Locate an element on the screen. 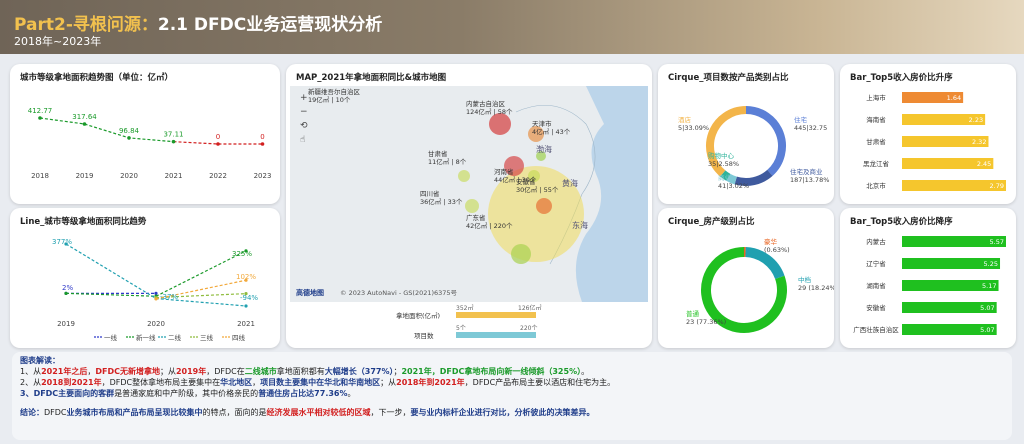  map-region-info-3: 11亿㎡ | 8个 is located at coordinates (447, 161).